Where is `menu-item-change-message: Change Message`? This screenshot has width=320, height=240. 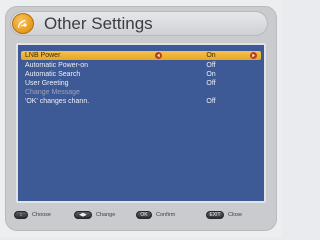 menu-item-change-message: Change Message is located at coordinates (141, 92).